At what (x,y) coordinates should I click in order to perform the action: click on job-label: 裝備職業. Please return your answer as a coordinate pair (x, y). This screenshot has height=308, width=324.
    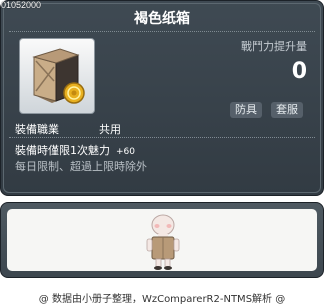
    Looking at the image, I should click on (37, 129).